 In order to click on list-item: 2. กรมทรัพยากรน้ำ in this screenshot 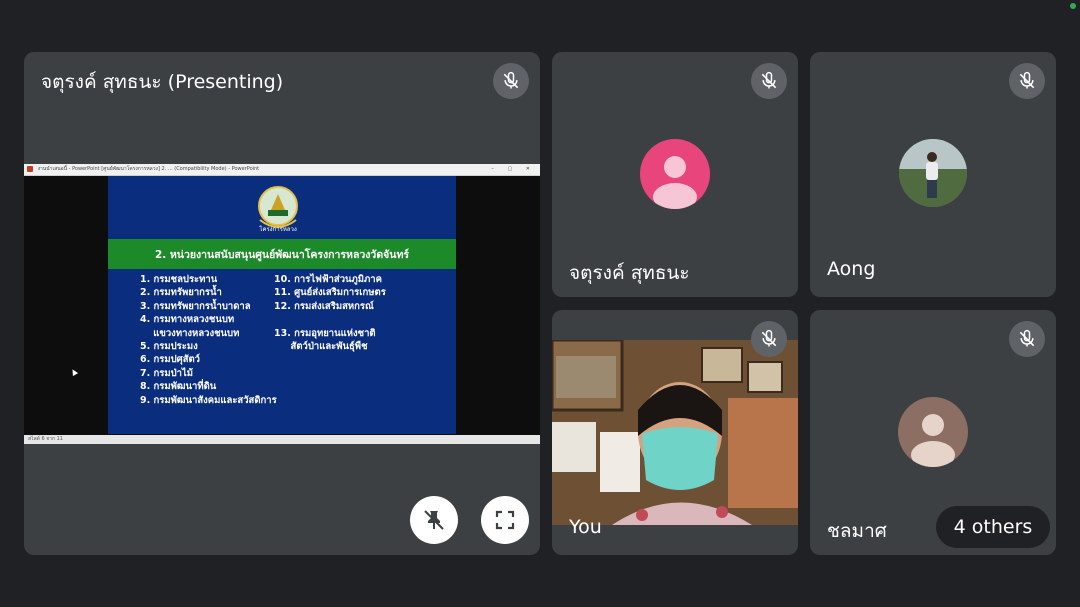, I will do `click(181, 293)`.